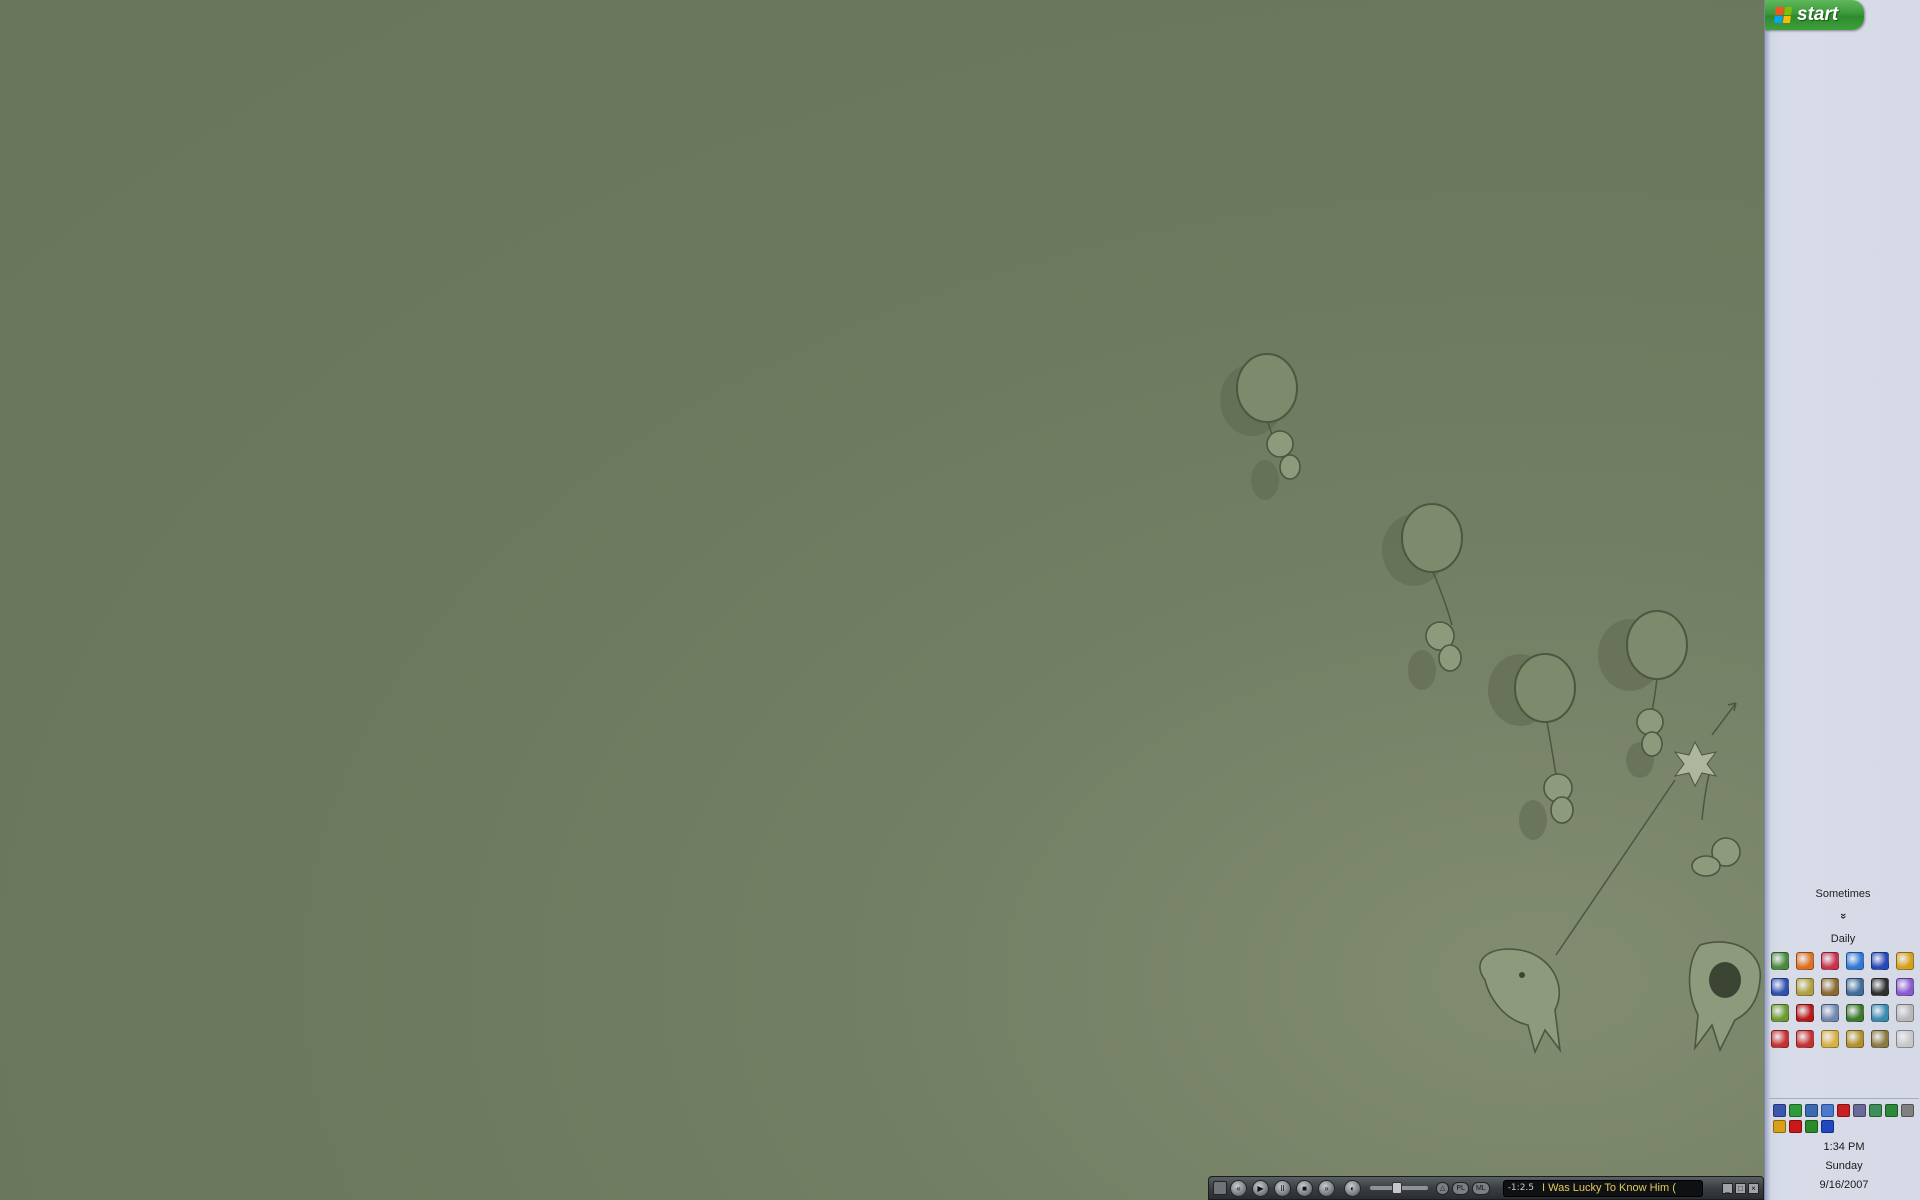  Describe the element at coordinates (1811, 1110) in the screenshot. I see `display-icon` at that location.